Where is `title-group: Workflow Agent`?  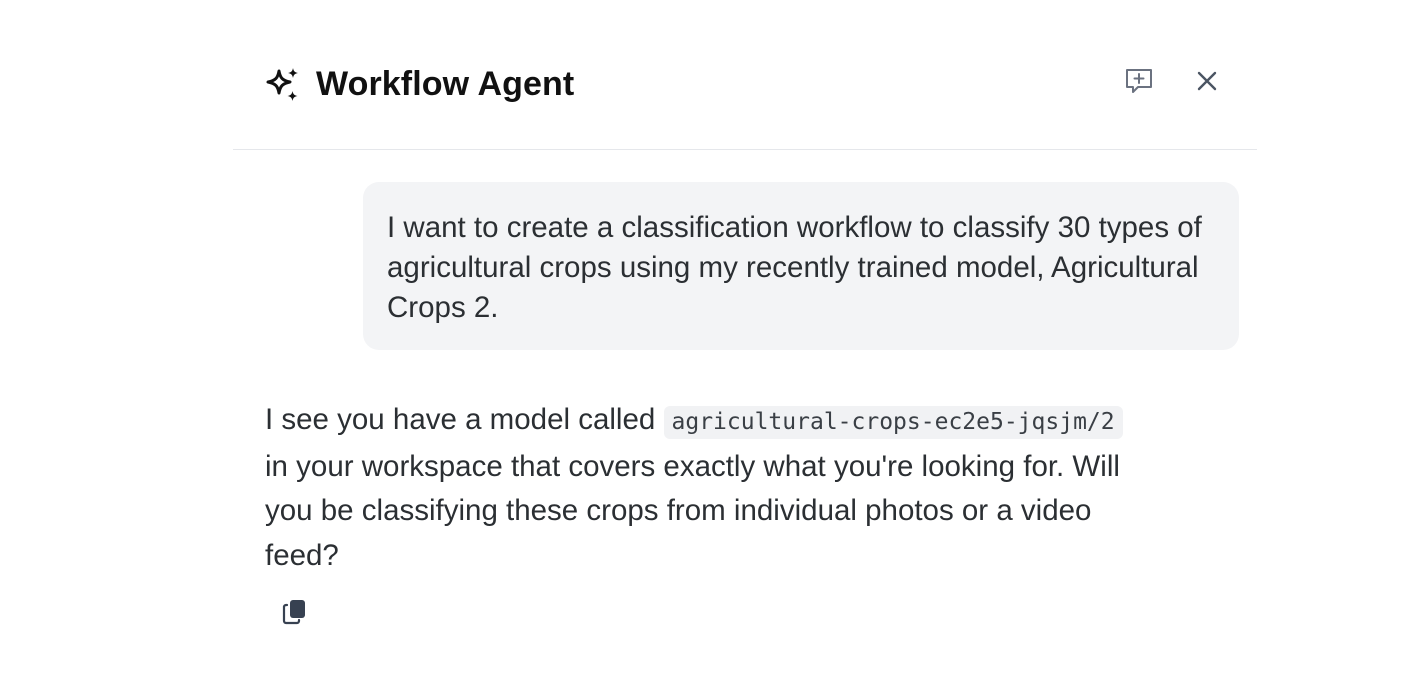 title-group: Workflow Agent is located at coordinates (419, 84).